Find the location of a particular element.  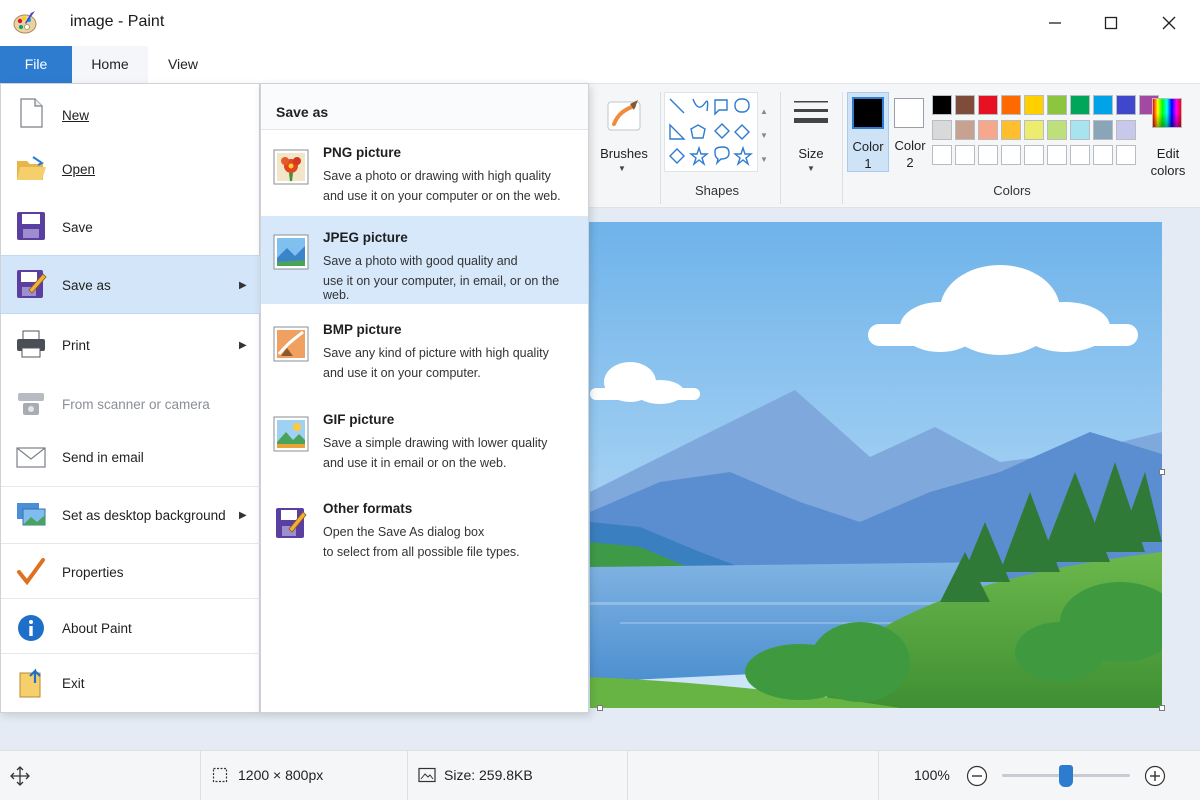

gif-desc-1: Save a simple drawing with lower quality is located at coordinates (435, 443).